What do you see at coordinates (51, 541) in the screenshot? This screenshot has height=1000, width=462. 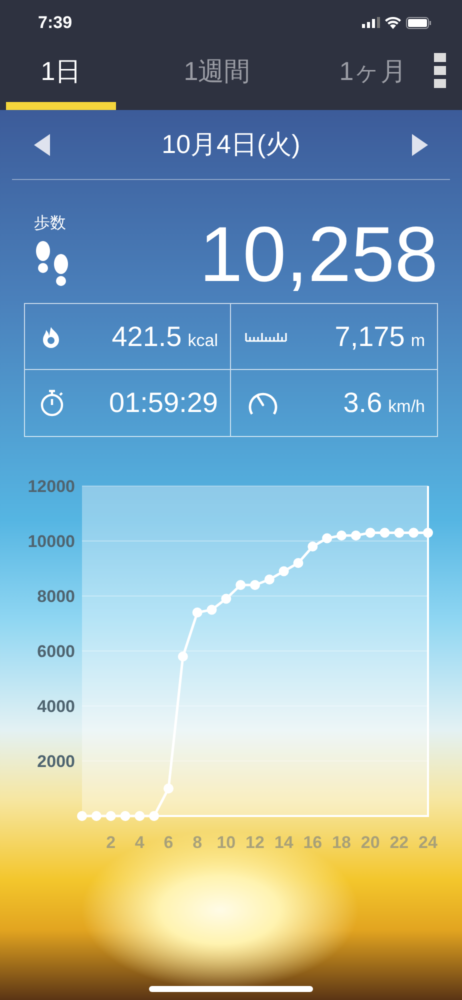 I see `y-axis-label: 10000` at bounding box center [51, 541].